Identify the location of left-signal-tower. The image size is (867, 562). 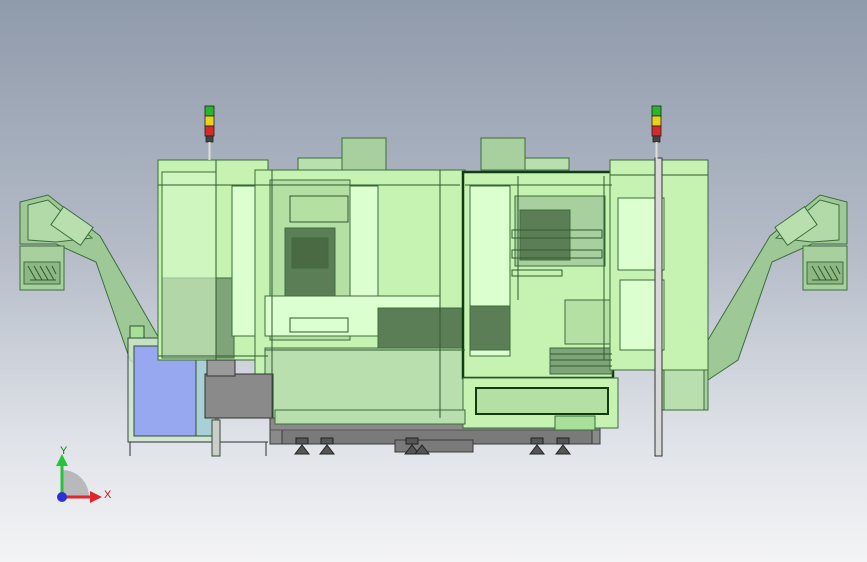
(209, 132).